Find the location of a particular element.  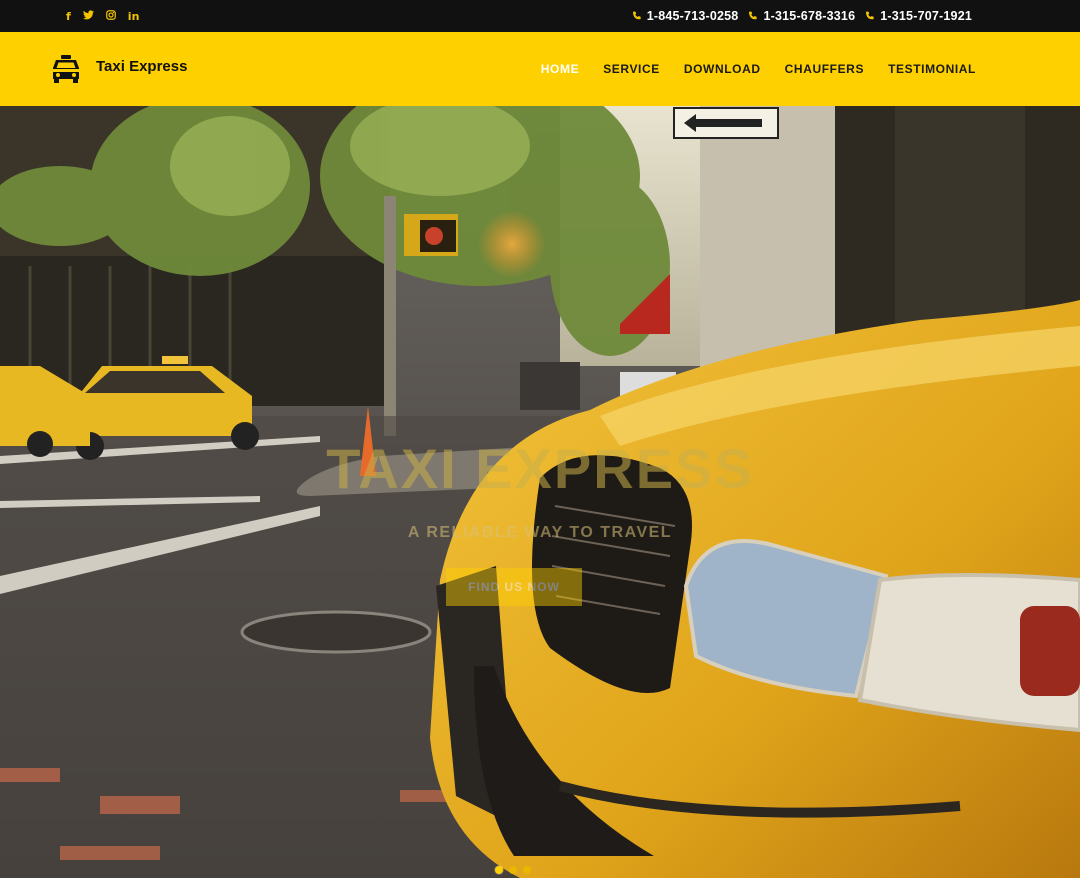

phone-number: 1-845-713-0258 is located at coordinates (692, 16).